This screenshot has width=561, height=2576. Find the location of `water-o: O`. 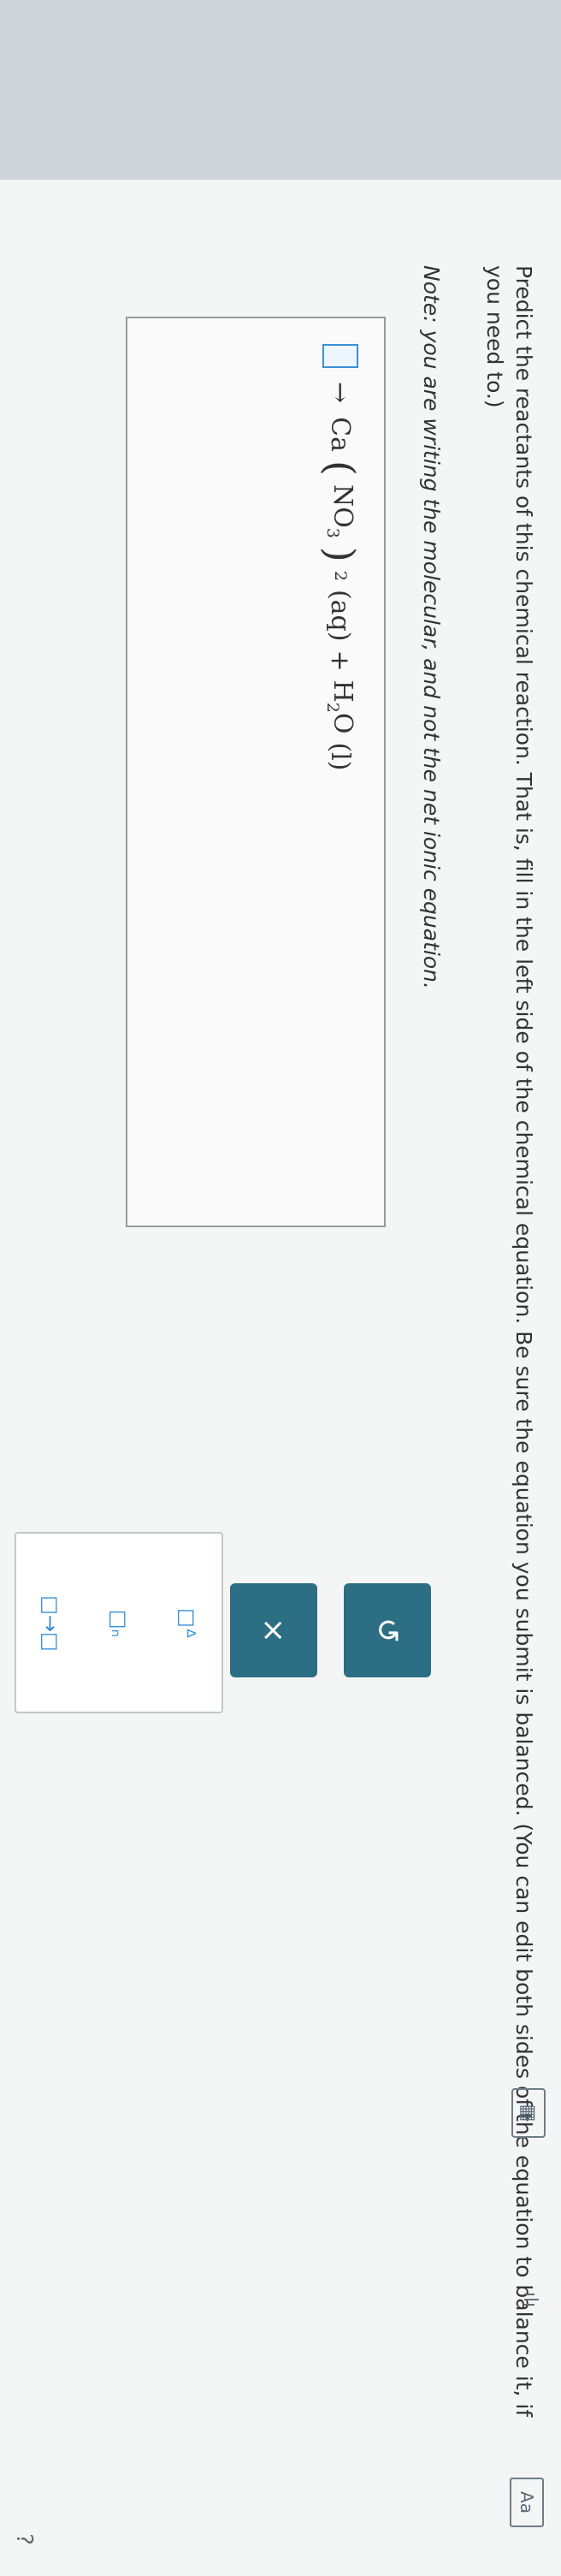

water-o: O is located at coordinates (342, 723).